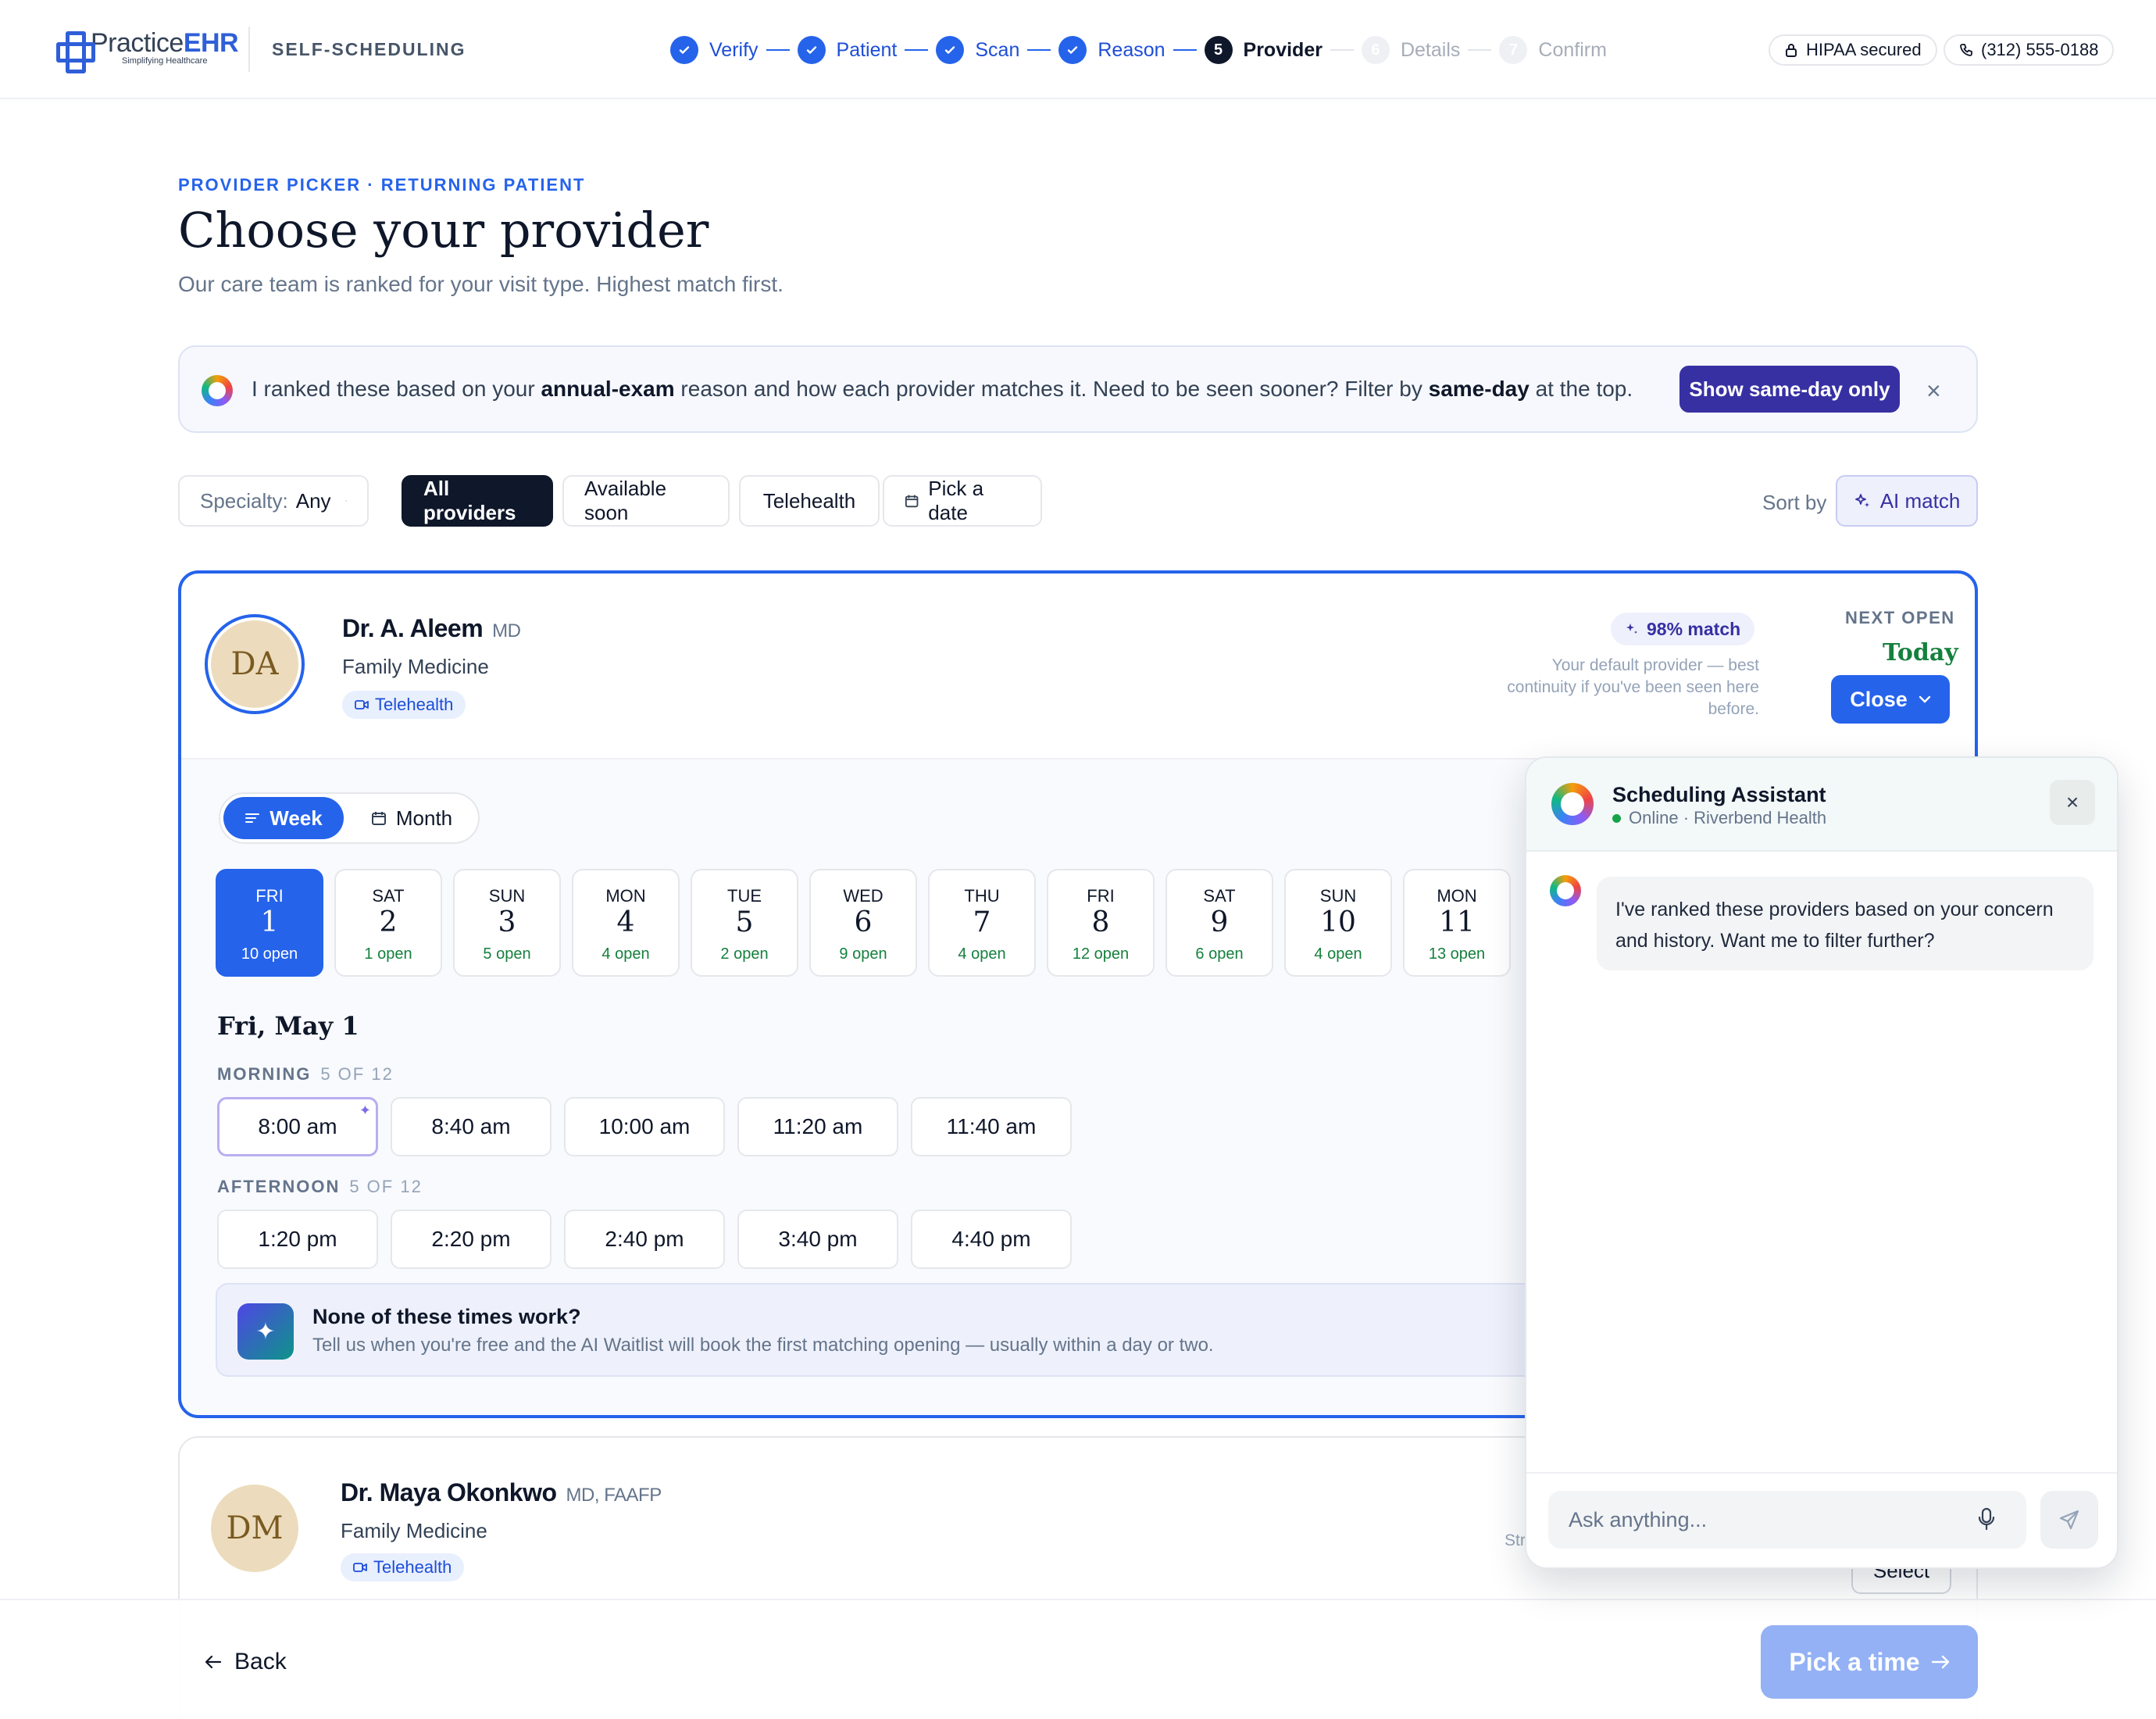 This screenshot has width=2156, height=1719. What do you see at coordinates (1925, 699) in the screenshot?
I see `chevron-down-icon` at bounding box center [1925, 699].